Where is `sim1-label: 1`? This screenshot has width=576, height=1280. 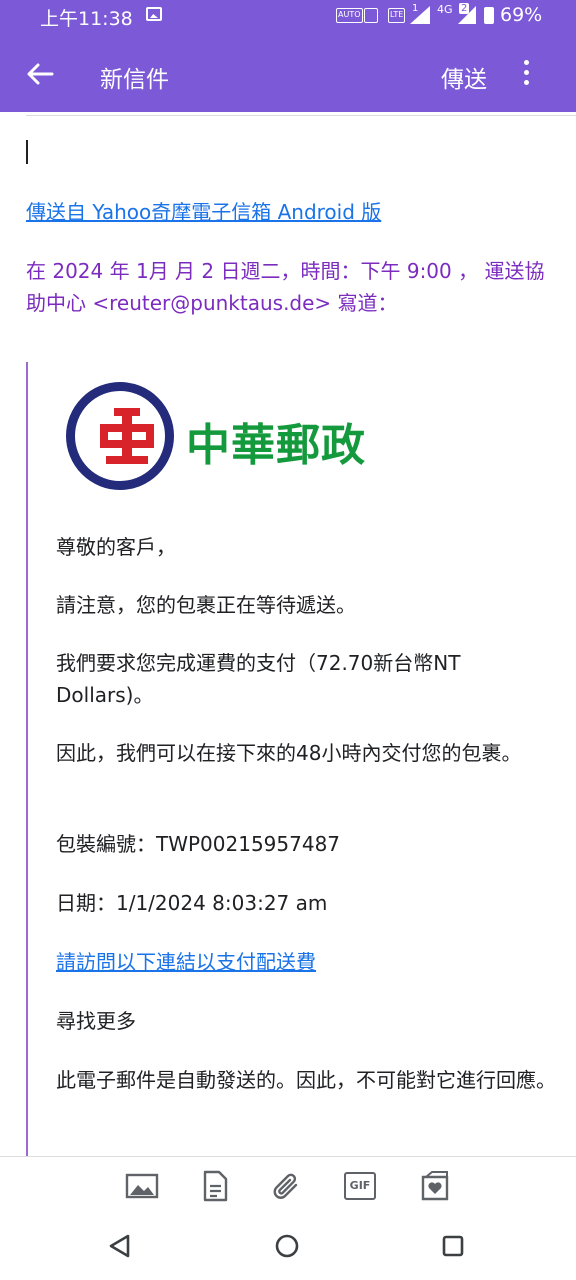
sim1-label: 1 is located at coordinates (415, 8).